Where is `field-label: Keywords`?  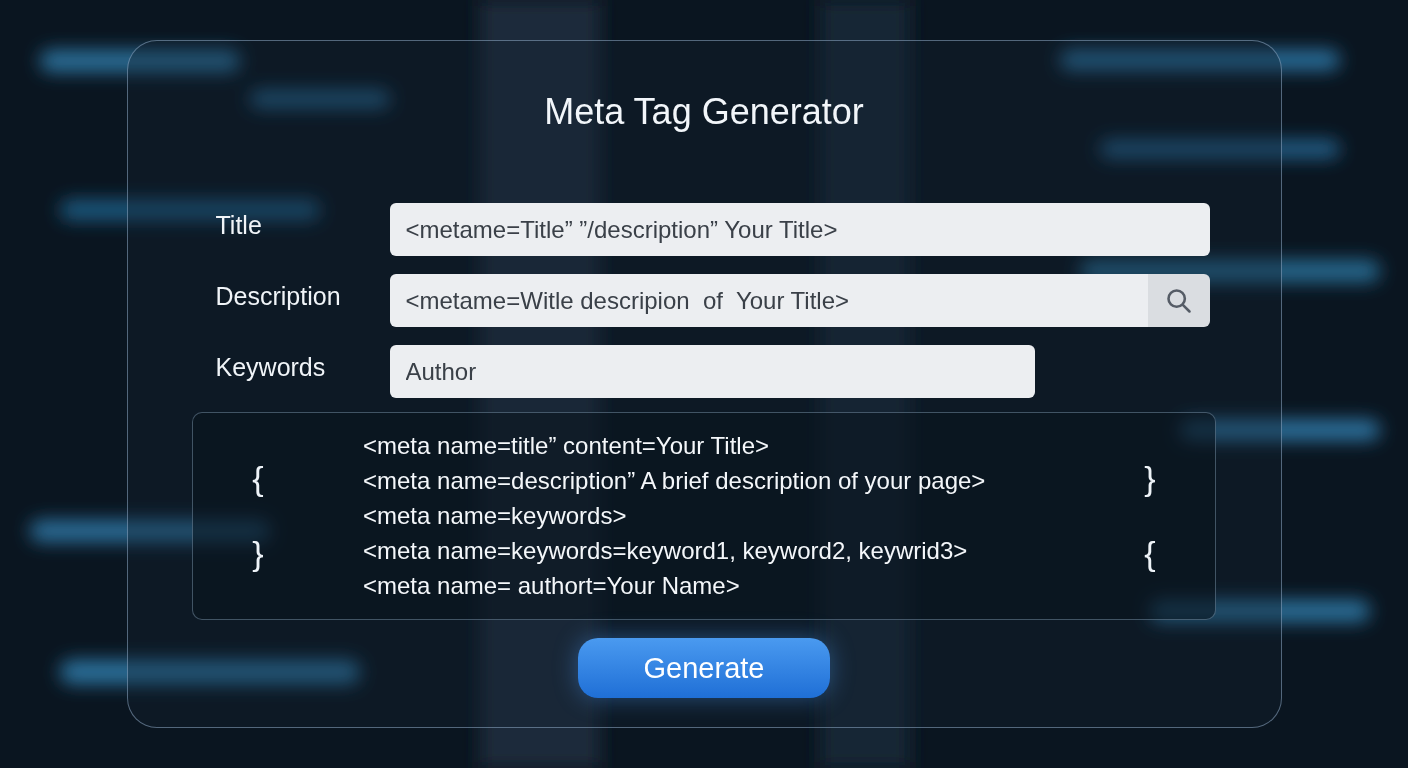 field-label: Keywords is located at coordinates (271, 367).